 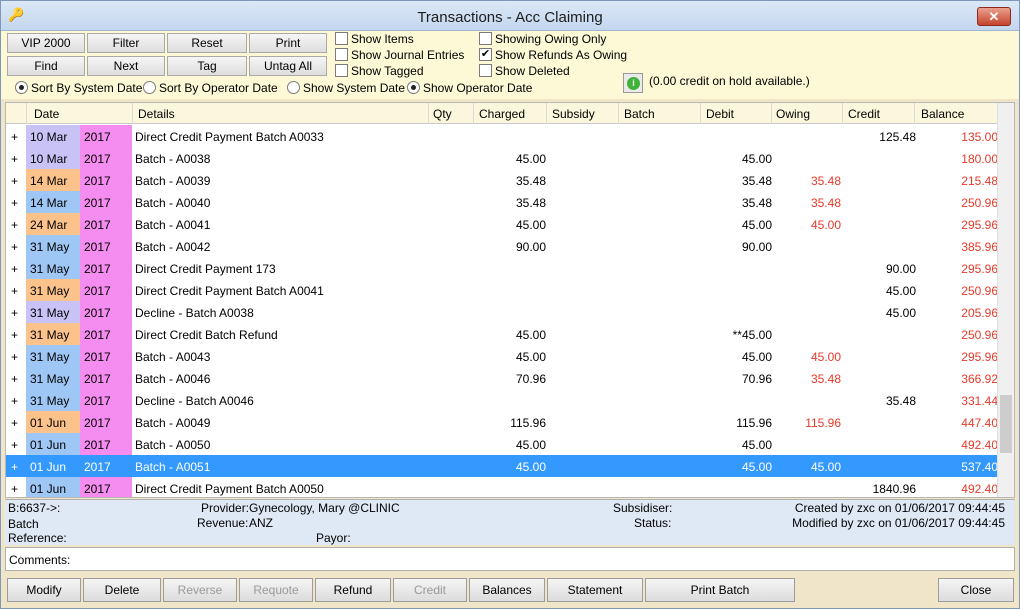 I want to click on reverse-button: Reverse, so click(x=200, y=590).